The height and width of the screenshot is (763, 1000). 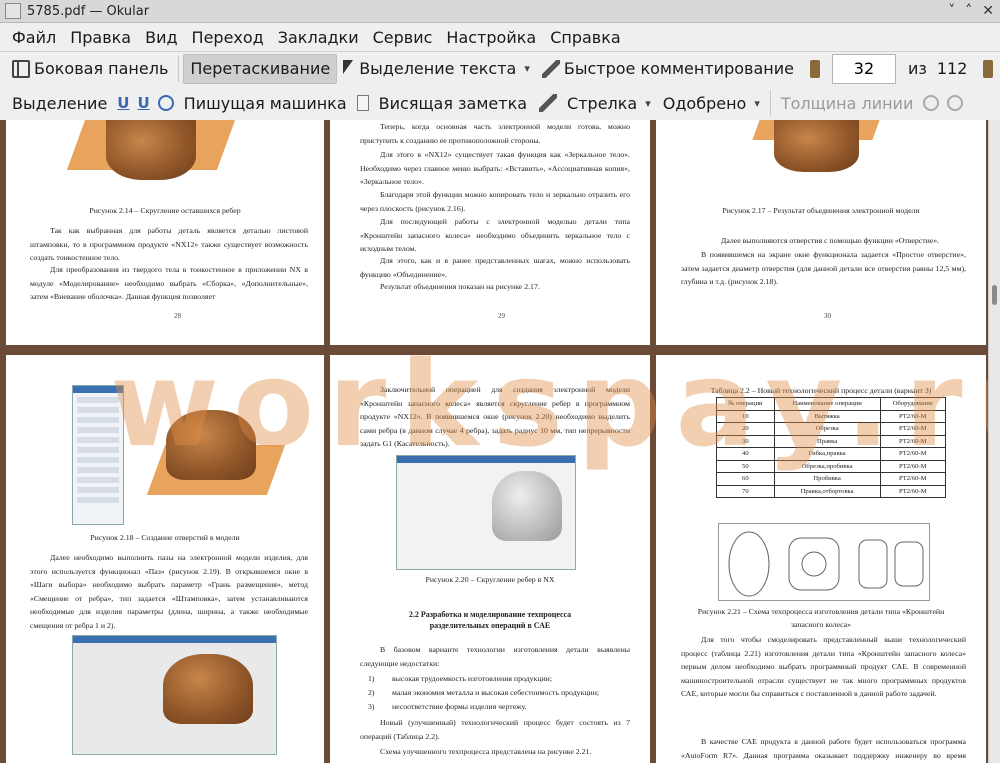 What do you see at coordinates (824, 562) in the screenshot?
I see `technical-drawing-image` at bounding box center [824, 562].